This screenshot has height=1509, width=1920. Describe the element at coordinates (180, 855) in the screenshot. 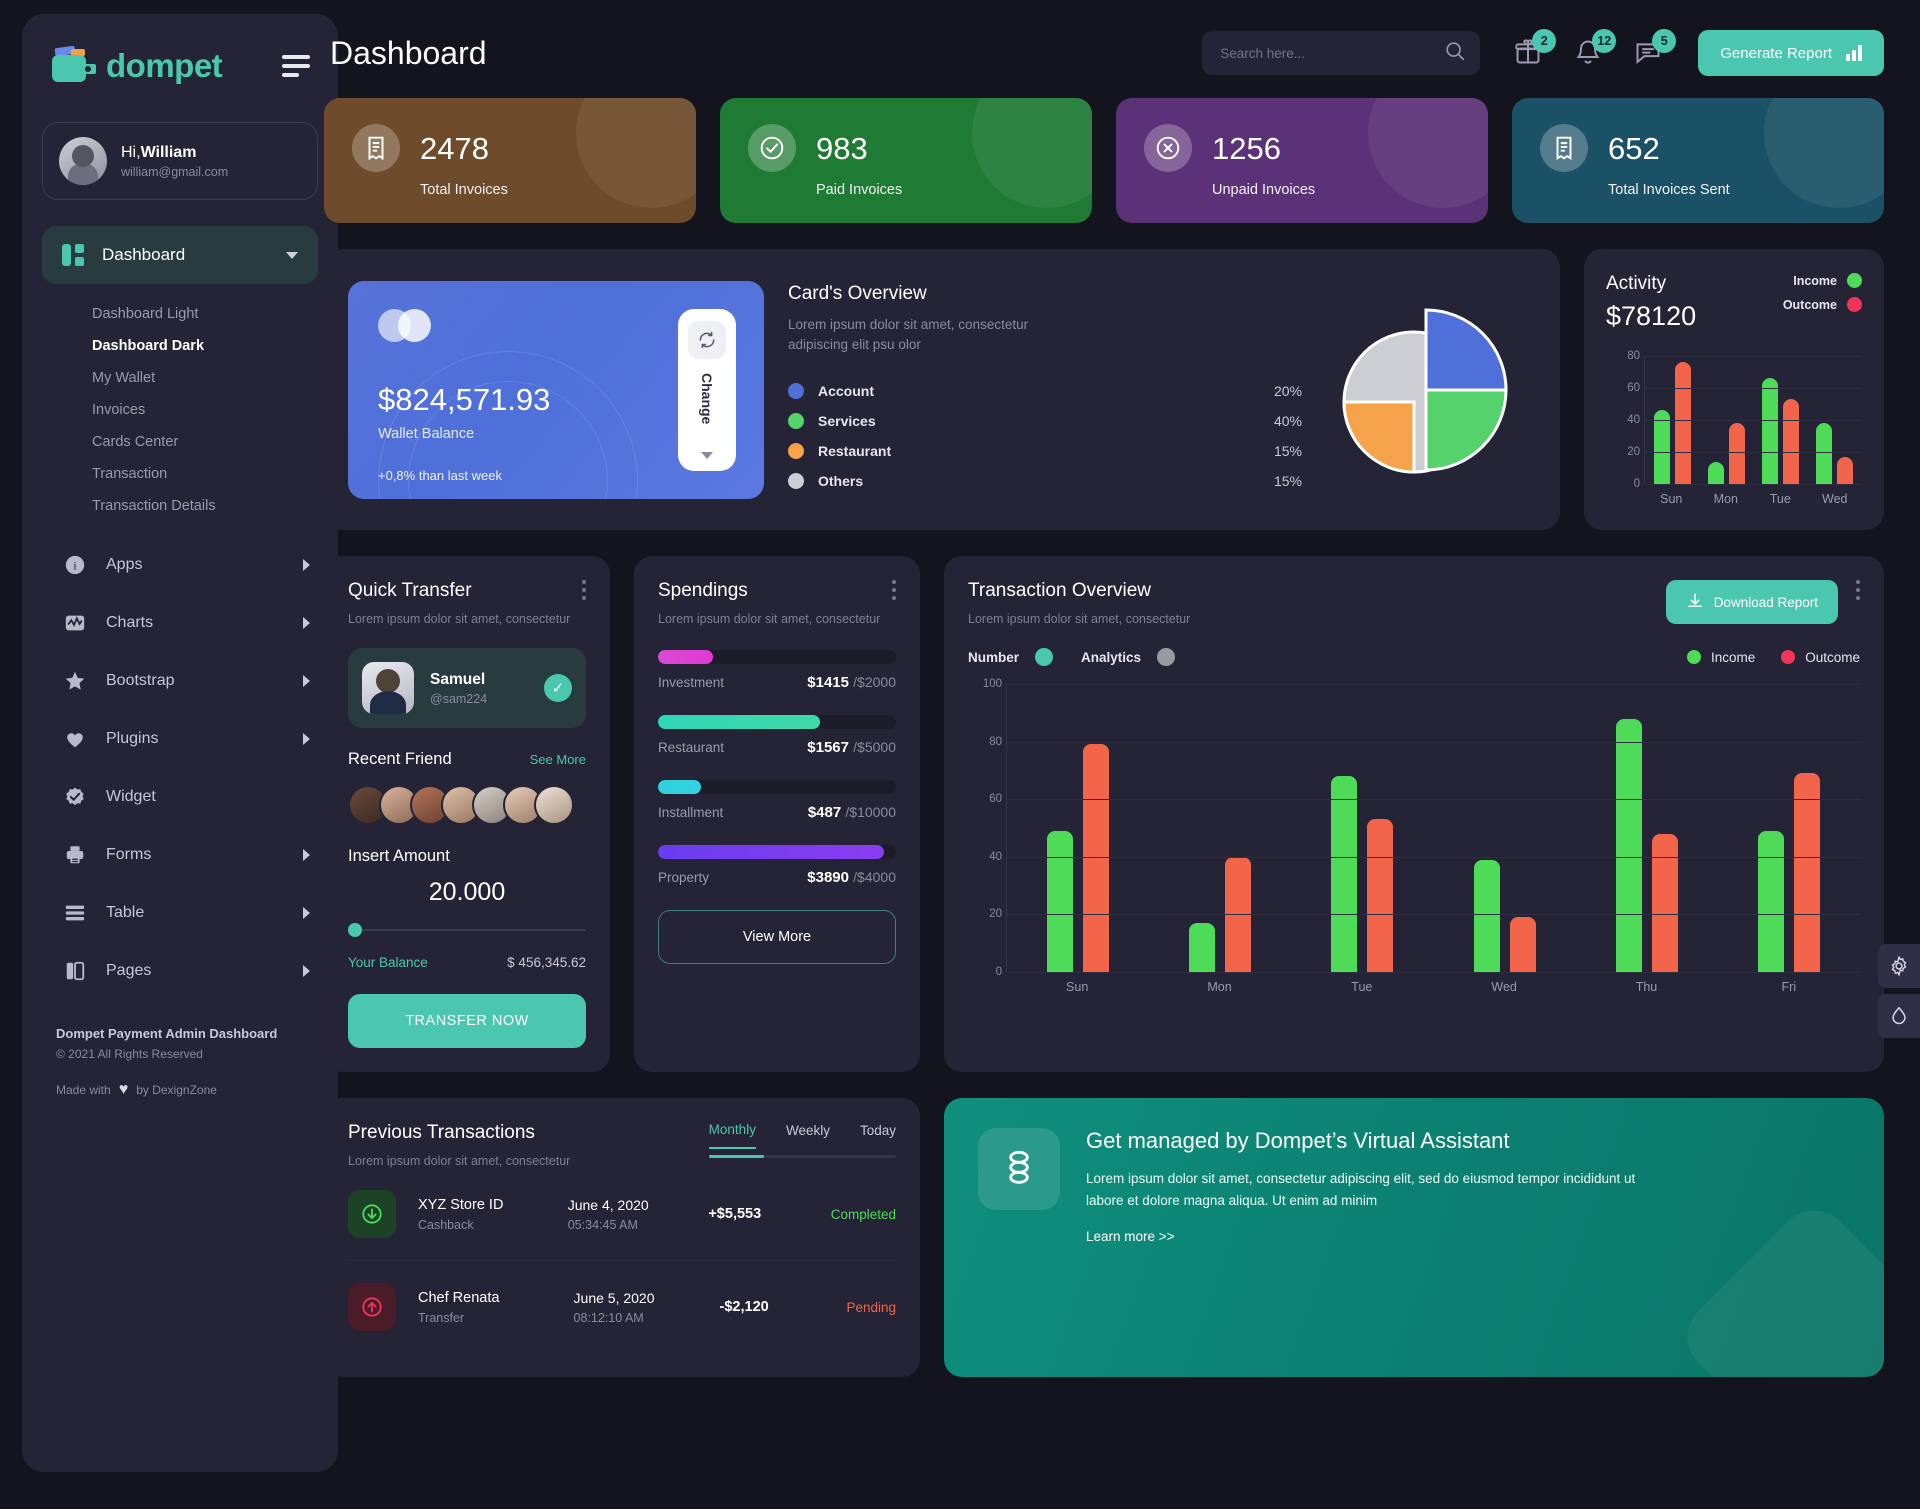

I see `sidebar-item-forms: Forms` at that location.